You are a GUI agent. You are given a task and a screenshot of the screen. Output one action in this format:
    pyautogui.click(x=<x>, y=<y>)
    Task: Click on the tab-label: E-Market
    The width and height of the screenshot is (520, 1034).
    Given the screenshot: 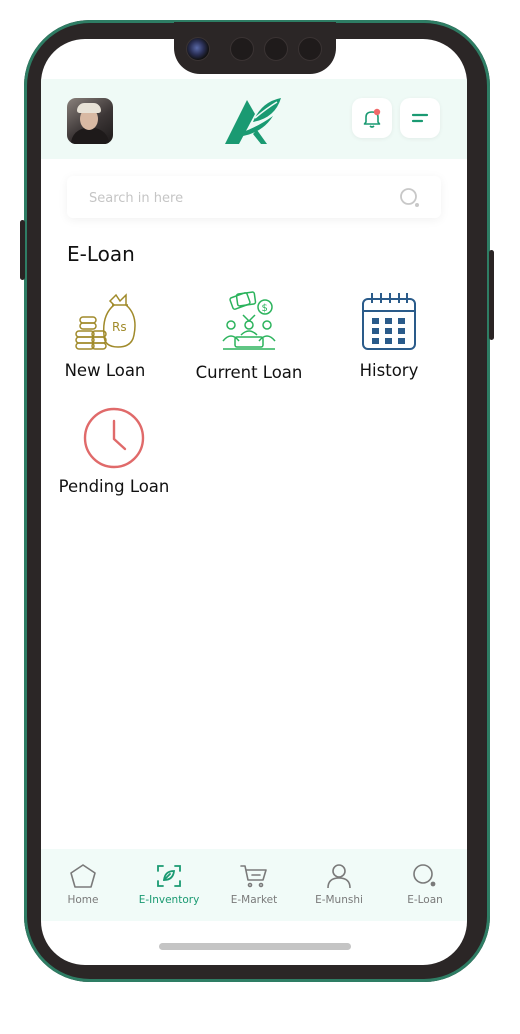 What is the action you would take?
    pyautogui.click(x=254, y=900)
    